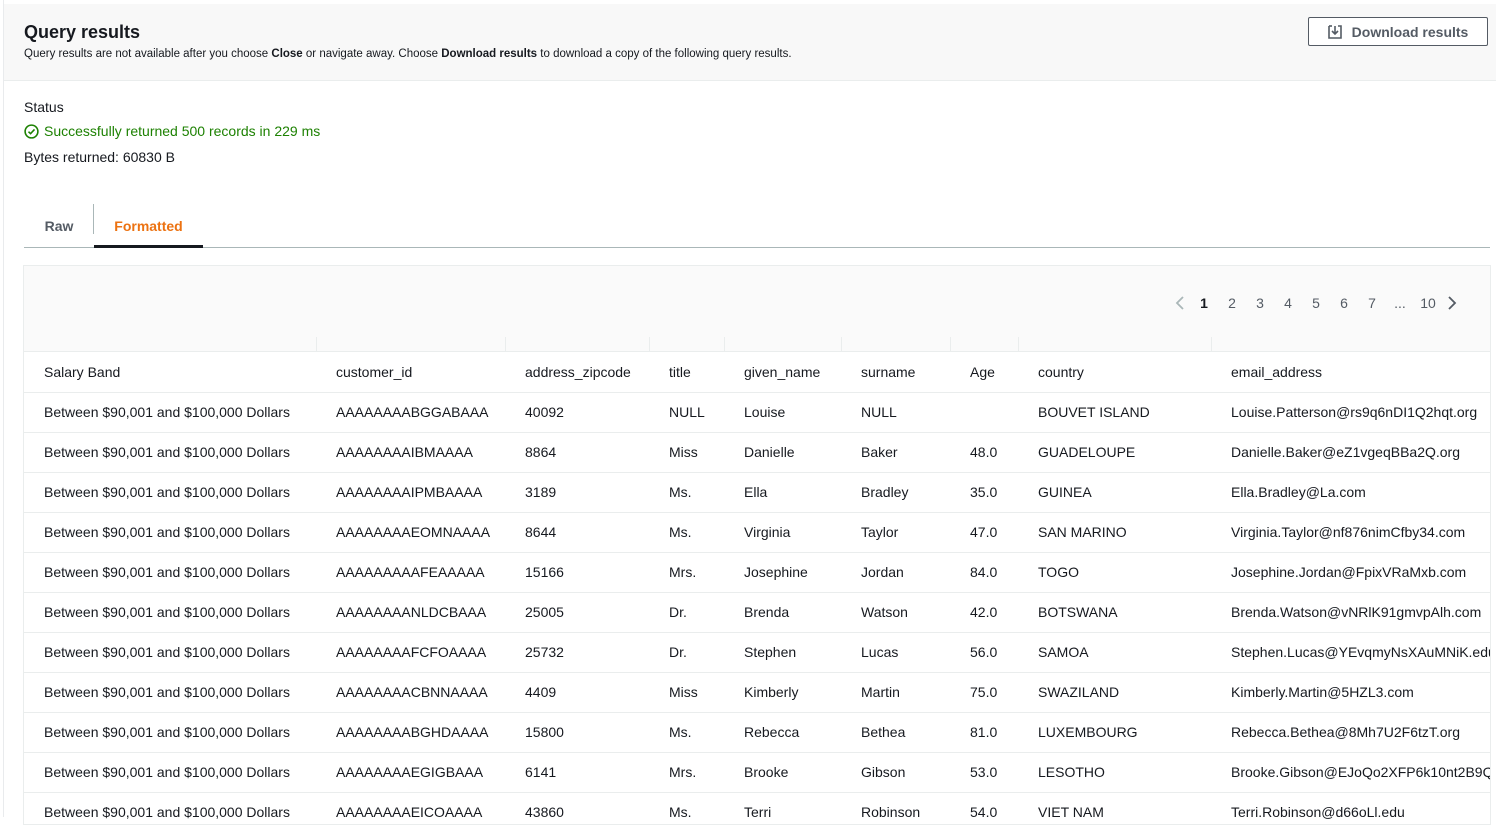  What do you see at coordinates (984, 532) in the screenshot?
I see `table-cell: 47.0` at bounding box center [984, 532].